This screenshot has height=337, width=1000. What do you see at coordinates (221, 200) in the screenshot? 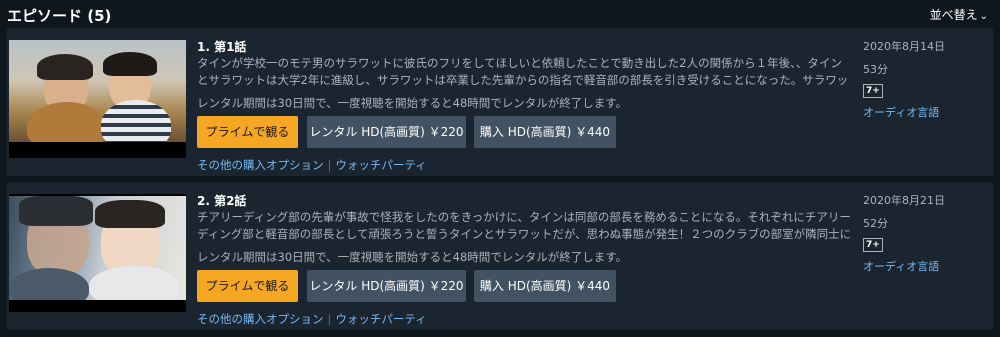
I see `episode-title: 2. 第2話` at bounding box center [221, 200].